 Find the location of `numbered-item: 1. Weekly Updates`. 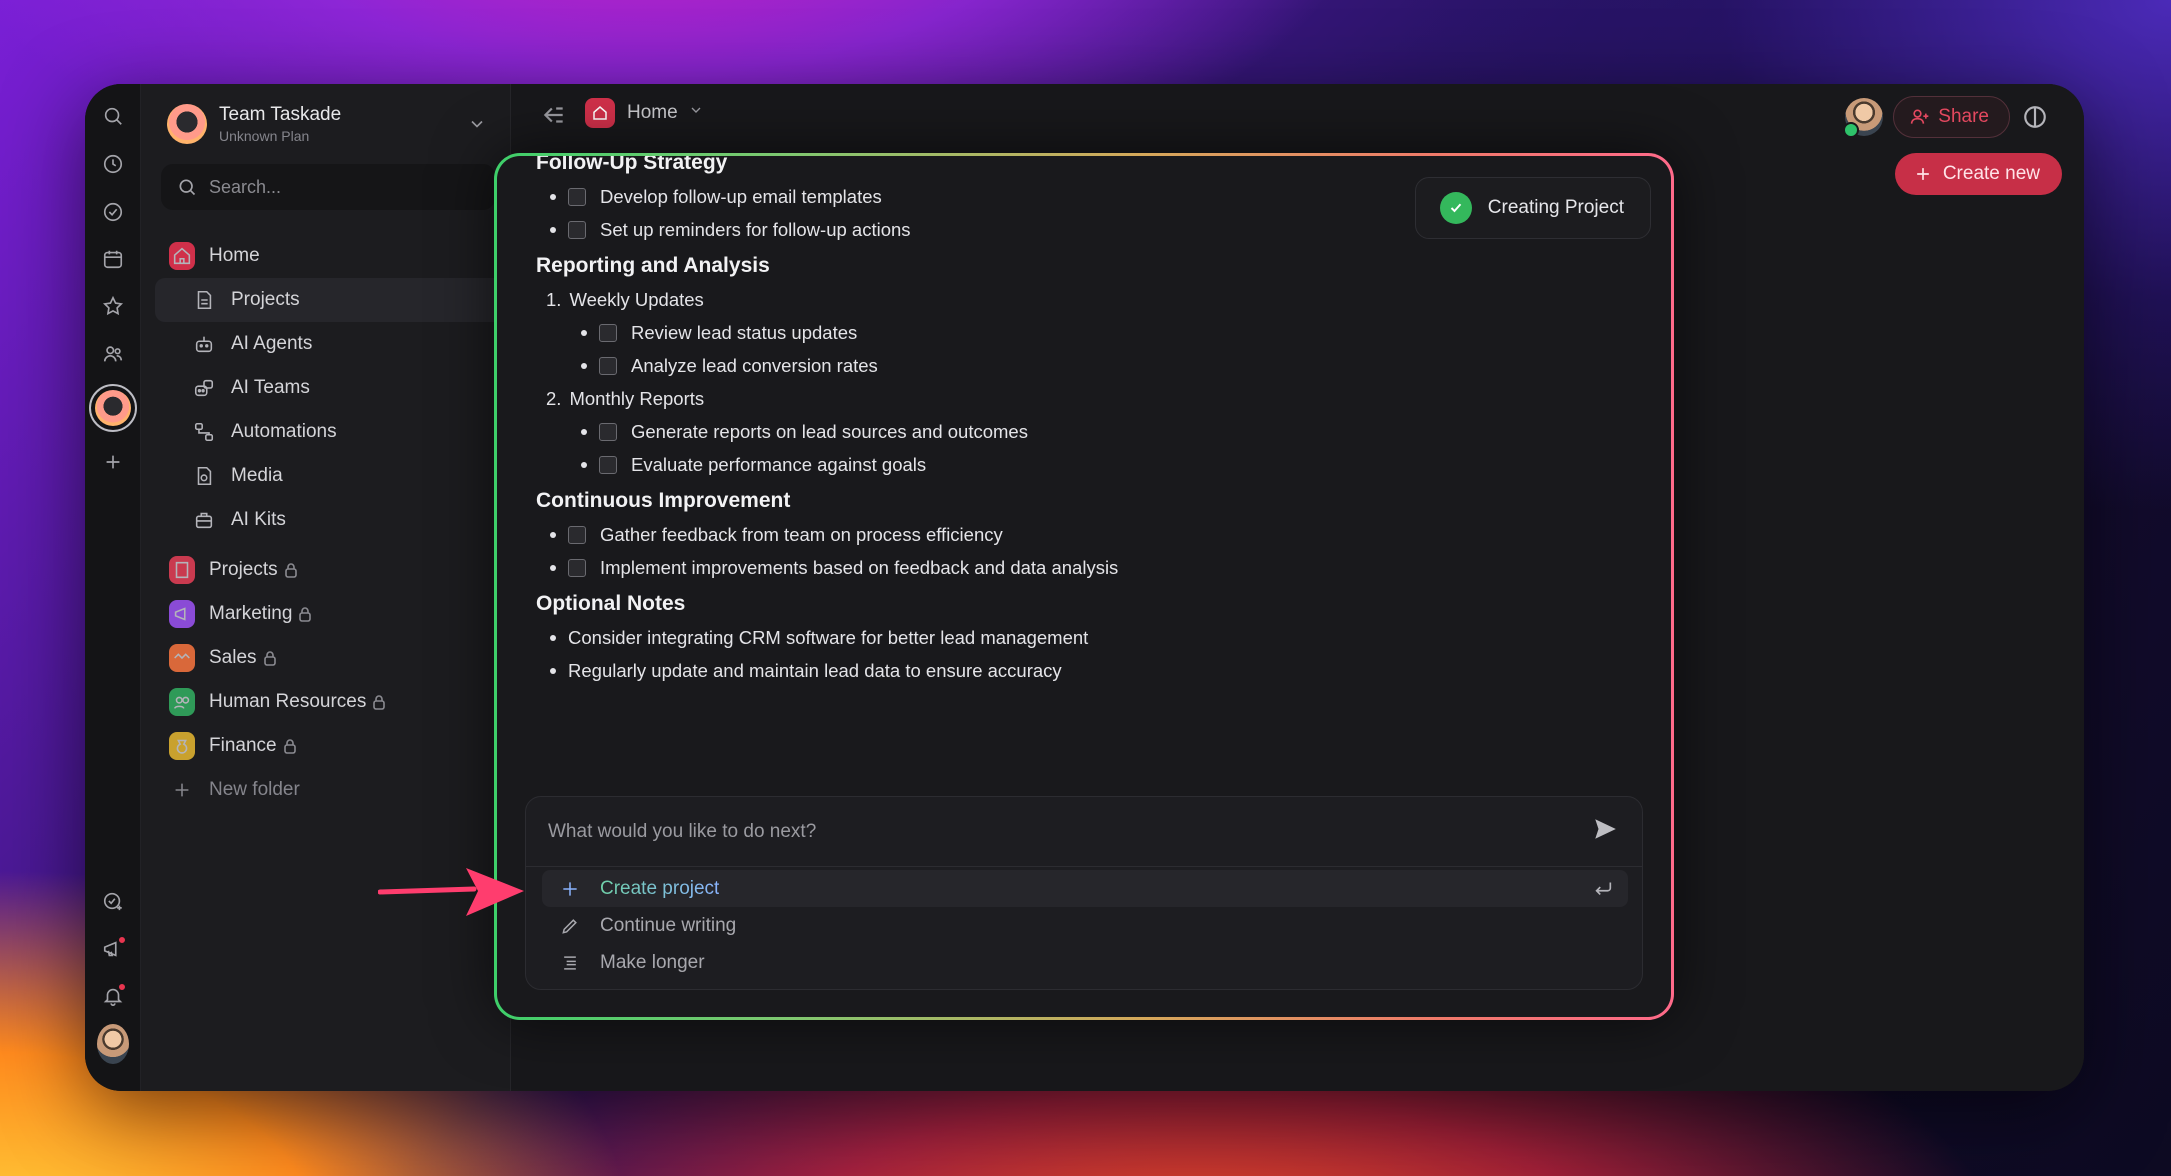

numbered-item: 1. Weekly Updates is located at coordinates (1036, 299).